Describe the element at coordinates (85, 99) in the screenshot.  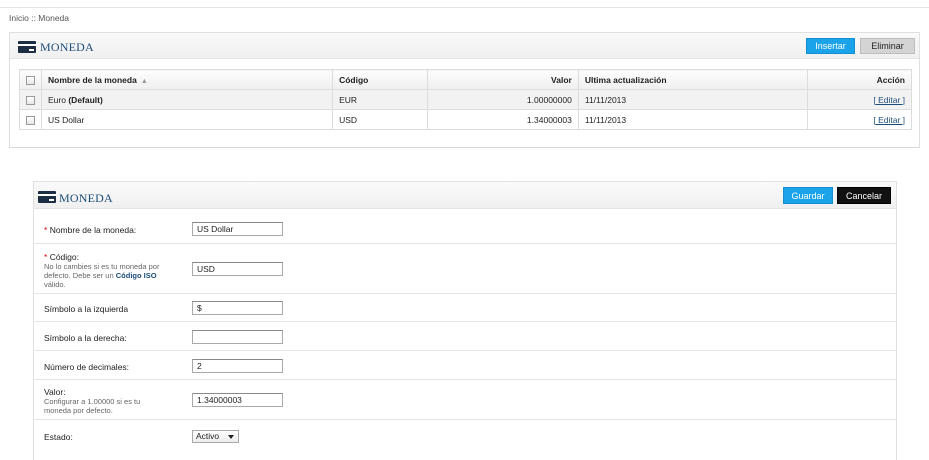
I see `default-badge: (Default)` at that location.